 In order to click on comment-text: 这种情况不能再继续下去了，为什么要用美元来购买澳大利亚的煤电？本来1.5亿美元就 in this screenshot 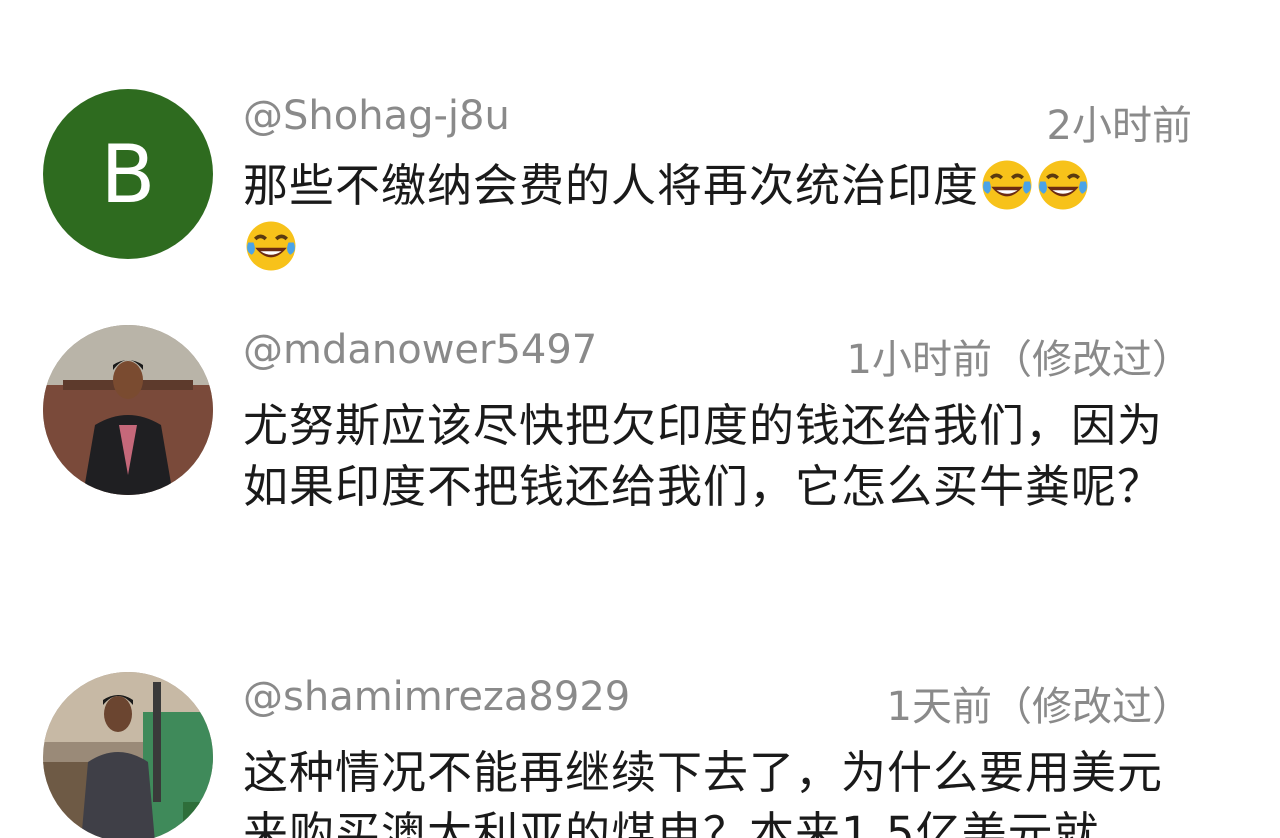, I will do `click(703, 792)`.